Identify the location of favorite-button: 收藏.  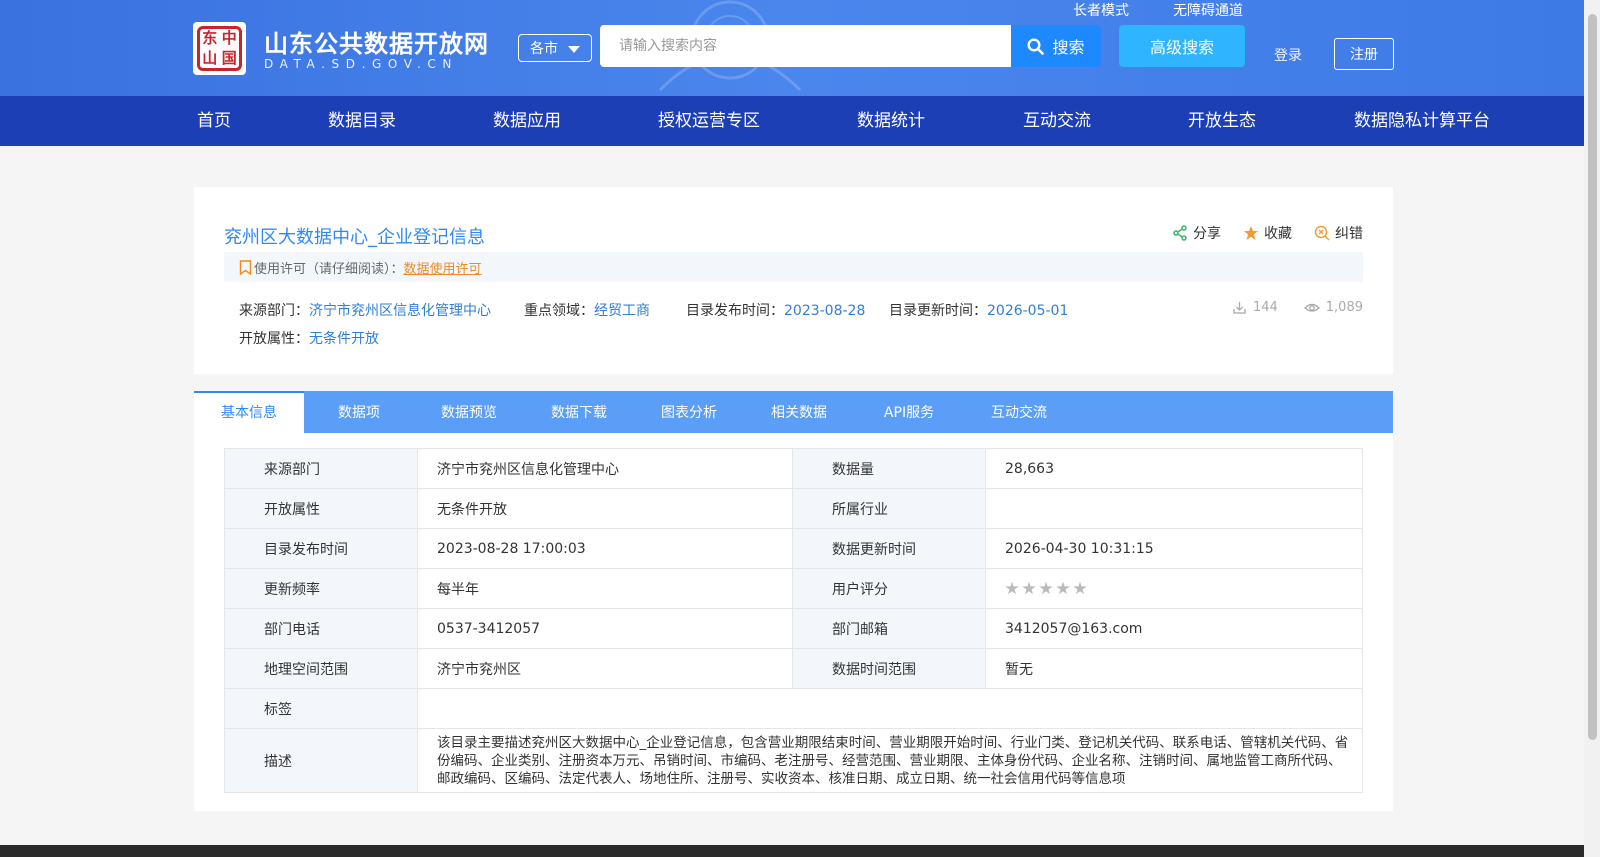
(1267, 233).